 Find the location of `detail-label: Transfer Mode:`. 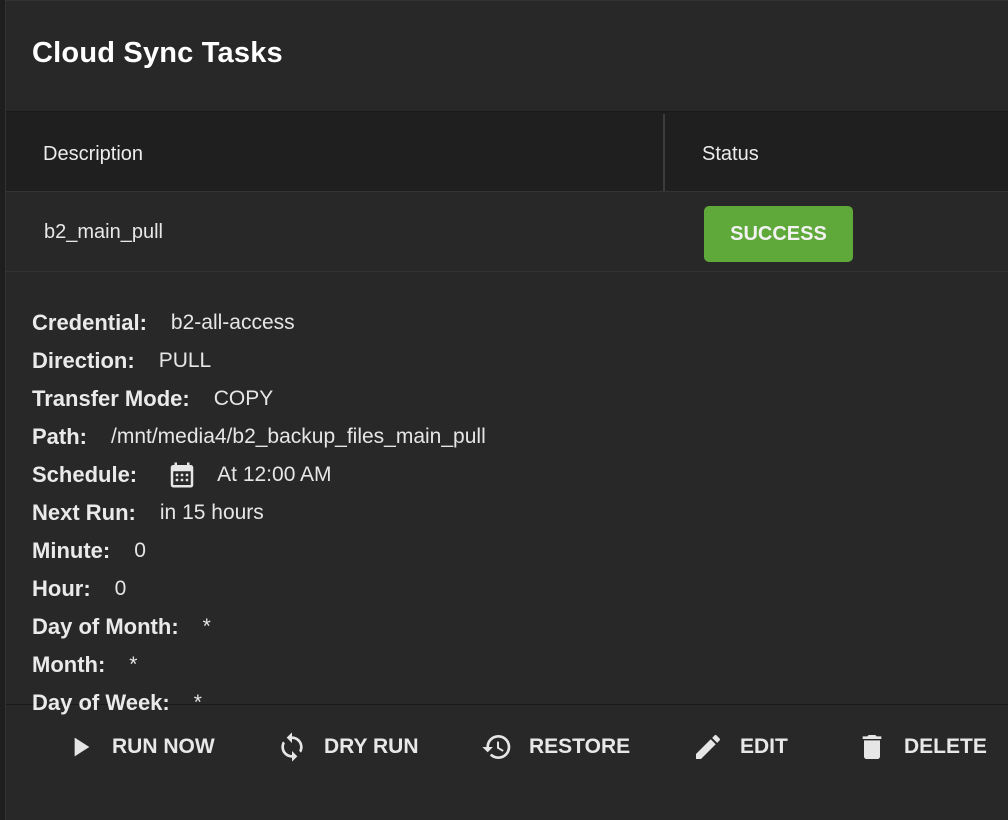

detail-label: Transfer Mode: is located at coordinates (111, 398).